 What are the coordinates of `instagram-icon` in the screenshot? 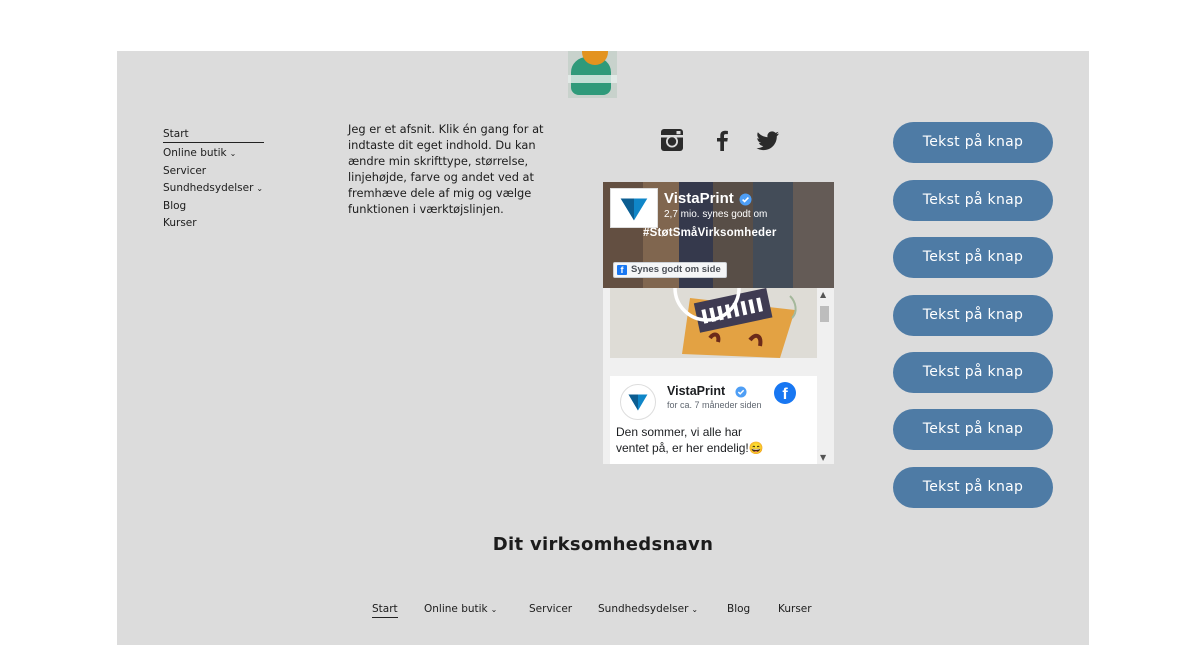 It's located at (672, 140).